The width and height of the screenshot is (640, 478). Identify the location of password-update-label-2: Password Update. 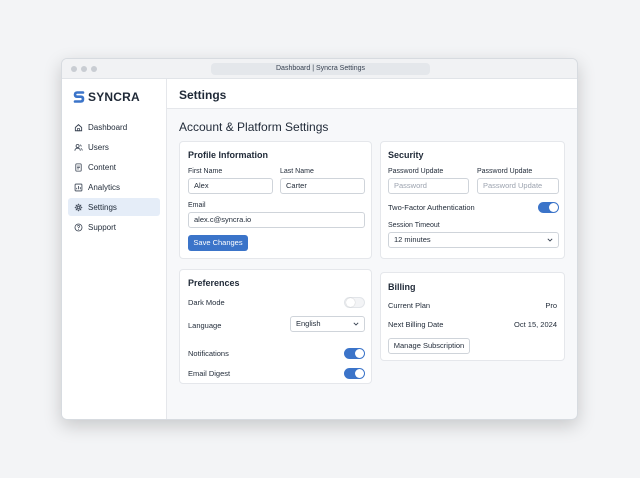
(505, 171).